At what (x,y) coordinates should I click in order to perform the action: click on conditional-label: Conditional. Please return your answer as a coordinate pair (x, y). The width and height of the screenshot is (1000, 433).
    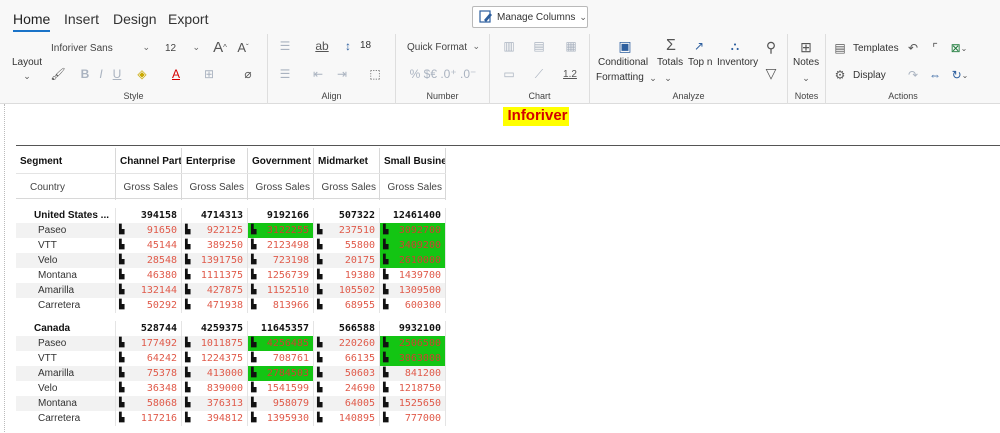
    Looking at the image, I should click on (623, 62).